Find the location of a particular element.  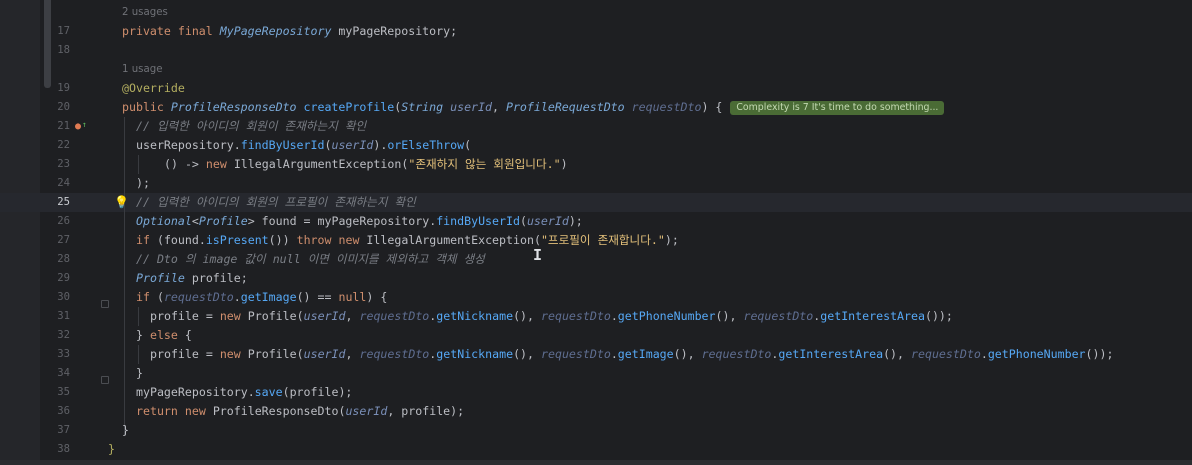

code-line-37: } is located at coordinates (125, 430).